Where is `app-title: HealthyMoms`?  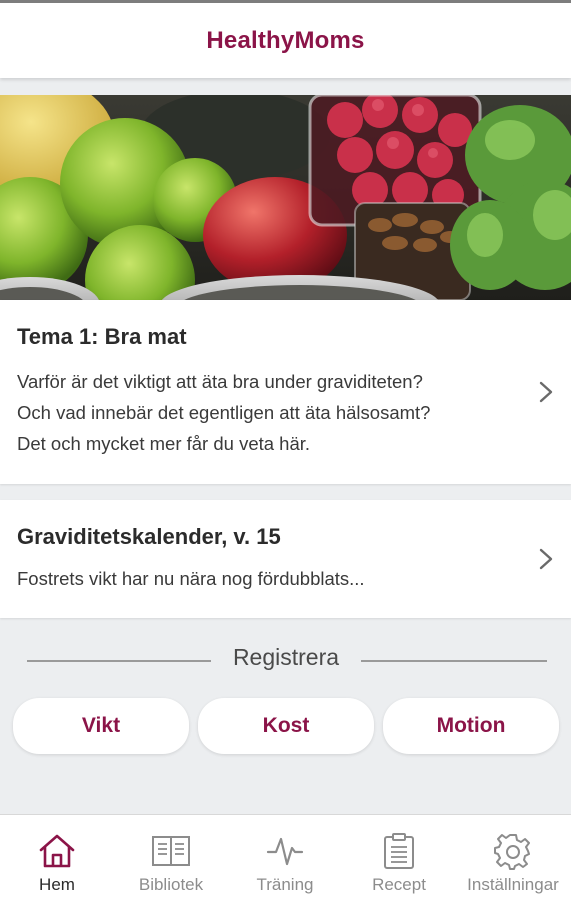
app-title: HealthyMoms is located at coordinates (285, 40).